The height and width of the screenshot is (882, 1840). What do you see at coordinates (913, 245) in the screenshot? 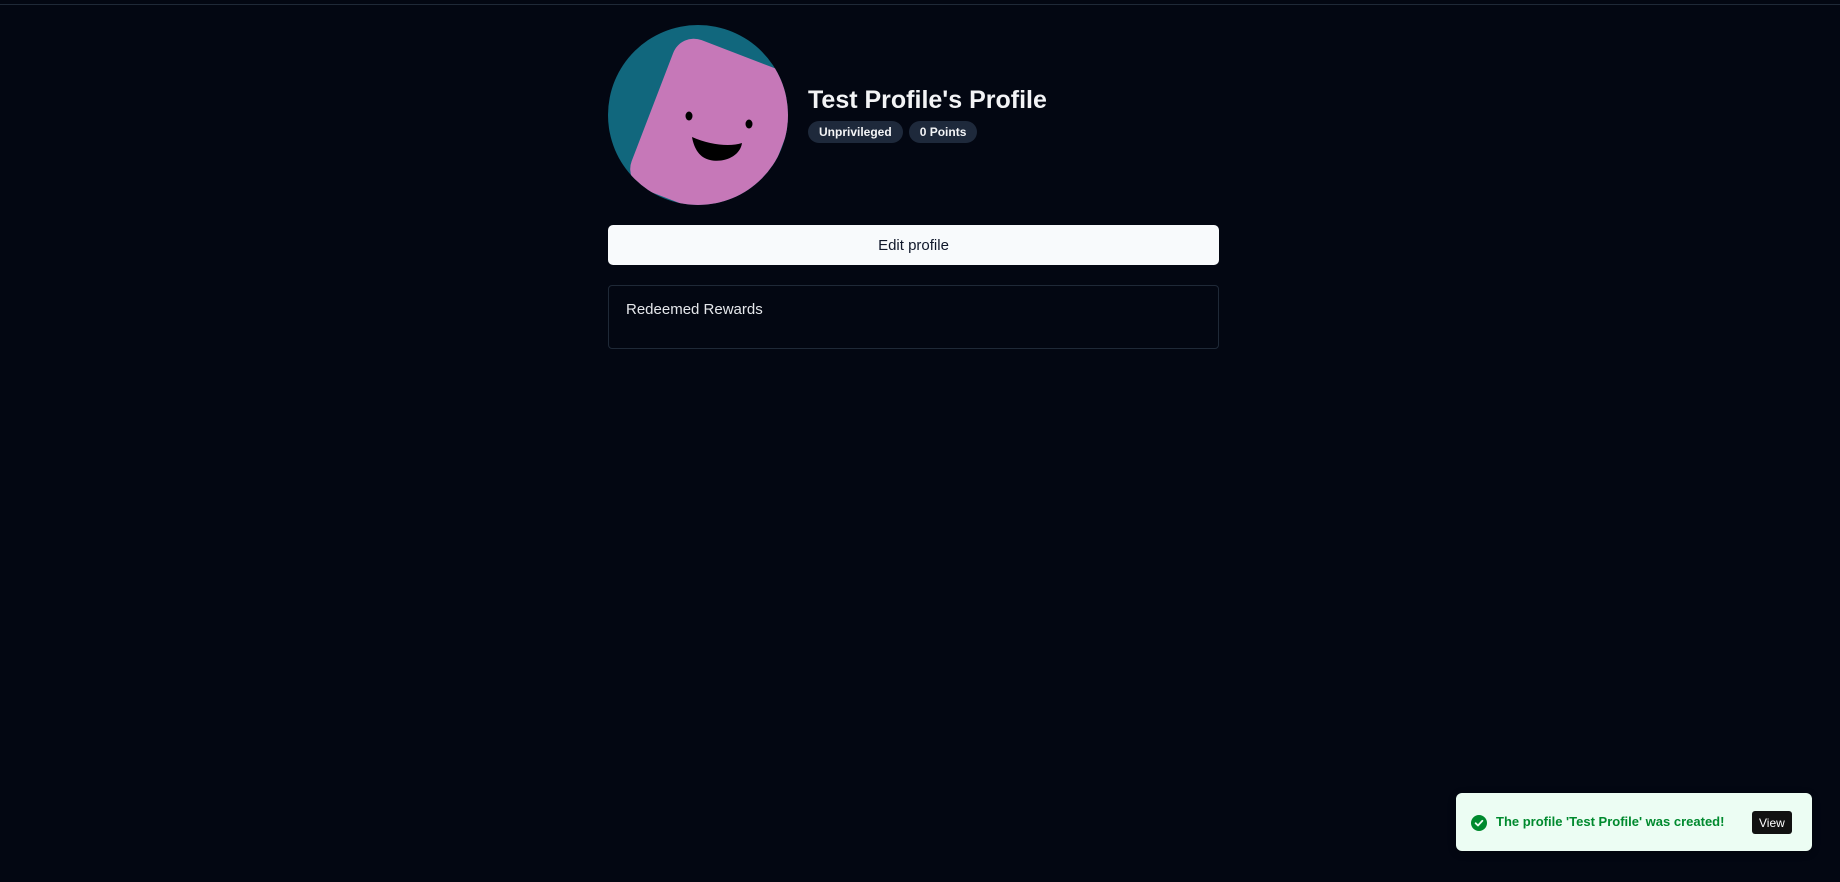
I see `edit-profile-button: Edit profile` at bounding box center [913, 245].